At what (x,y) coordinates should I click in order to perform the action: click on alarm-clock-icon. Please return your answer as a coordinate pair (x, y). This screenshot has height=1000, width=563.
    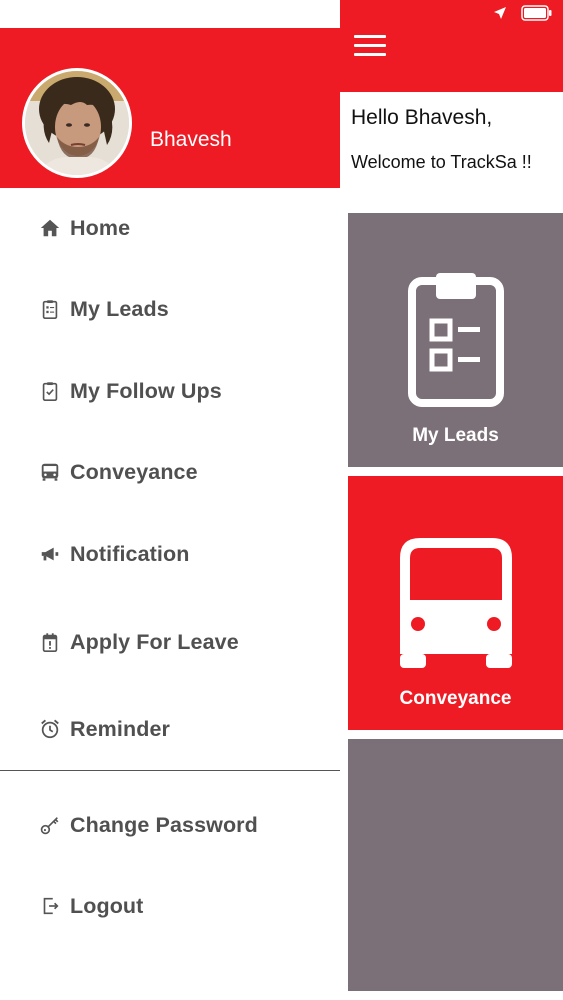
    Looking at the image, I should click on (50, 729).